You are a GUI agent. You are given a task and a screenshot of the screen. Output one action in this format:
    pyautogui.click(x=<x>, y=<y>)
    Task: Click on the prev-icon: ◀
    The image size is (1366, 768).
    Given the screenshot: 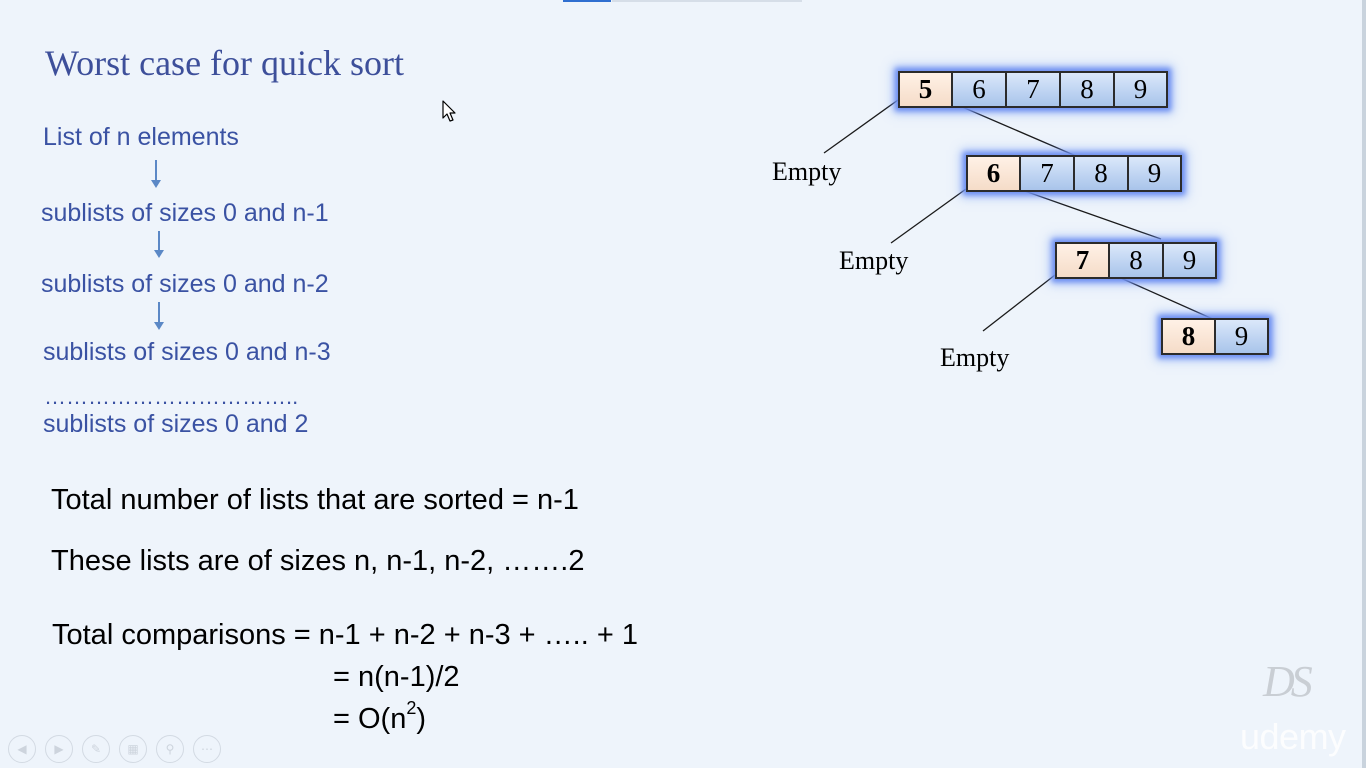 What is the action you would take?
    pyautogui.click(x=22, y=749)
    